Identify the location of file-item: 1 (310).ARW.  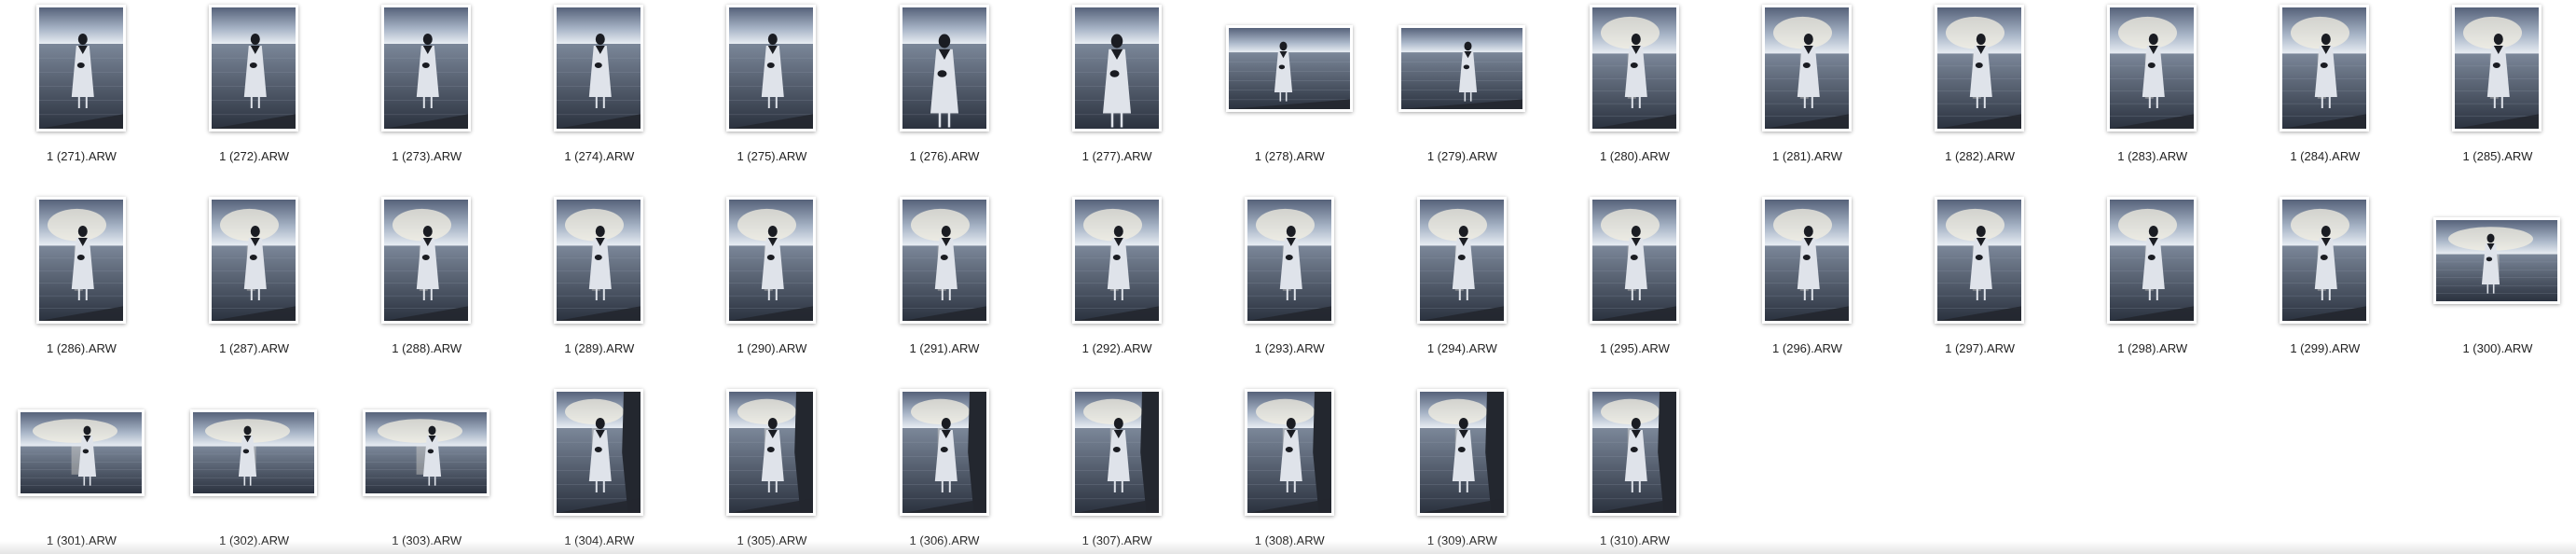
(1635, 469).